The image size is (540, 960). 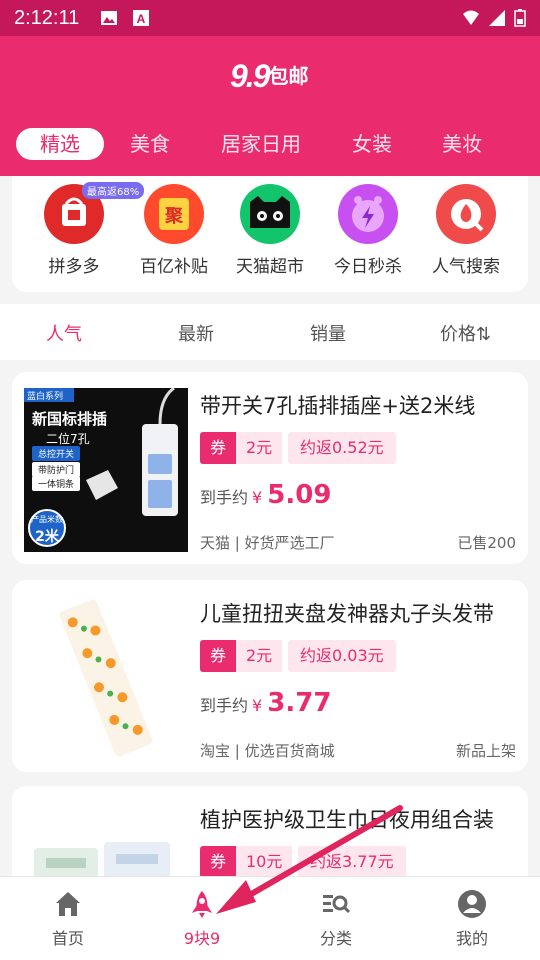 What do you see at coordinates (270, 214) in the screenshot?
I see `tmall-icon` at bounding box center [270, 214].